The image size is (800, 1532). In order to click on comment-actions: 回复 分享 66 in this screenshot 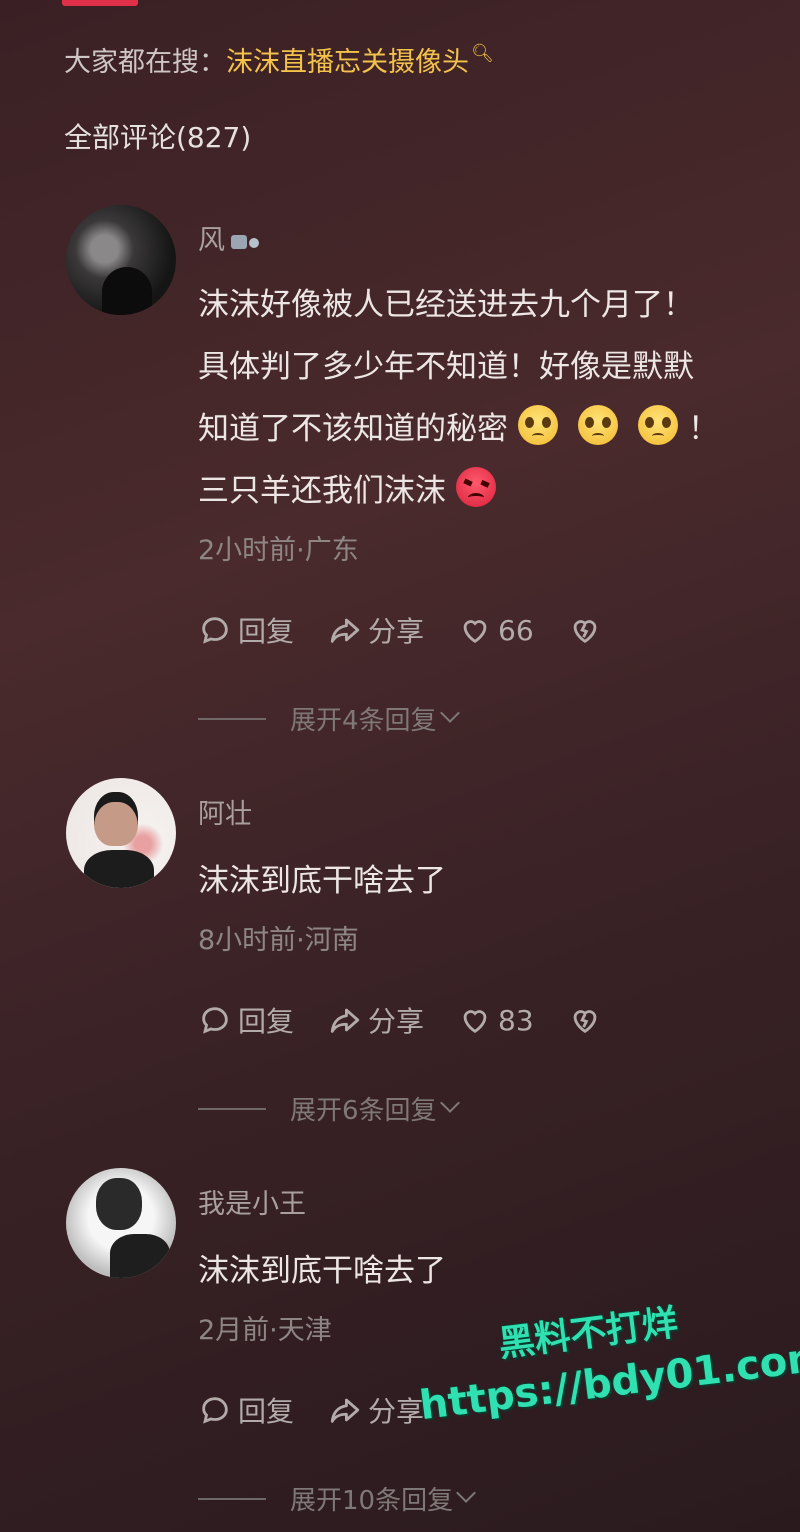, I will do `click(420, 630)`.